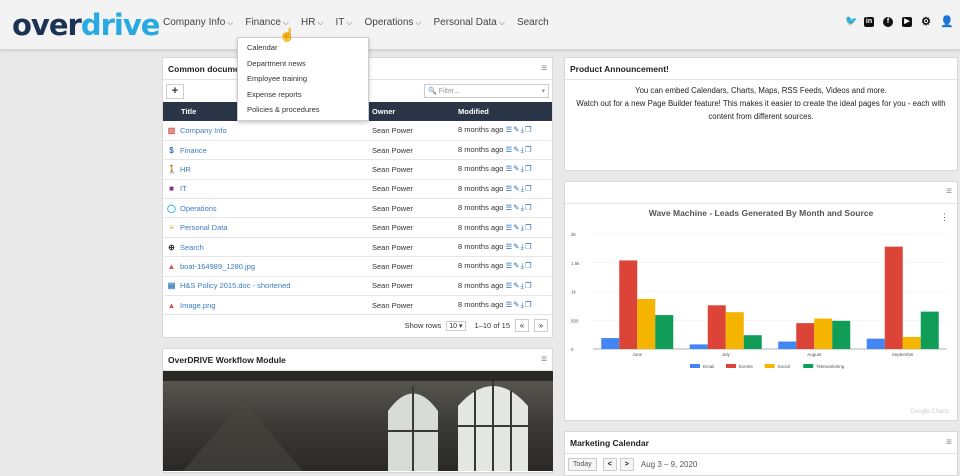 This screenshot has height=476, width=960. Describe the element at coordinates (217, 266) in the screenshot. I see `document-link: boat-164989_1280.jpg` at that location.